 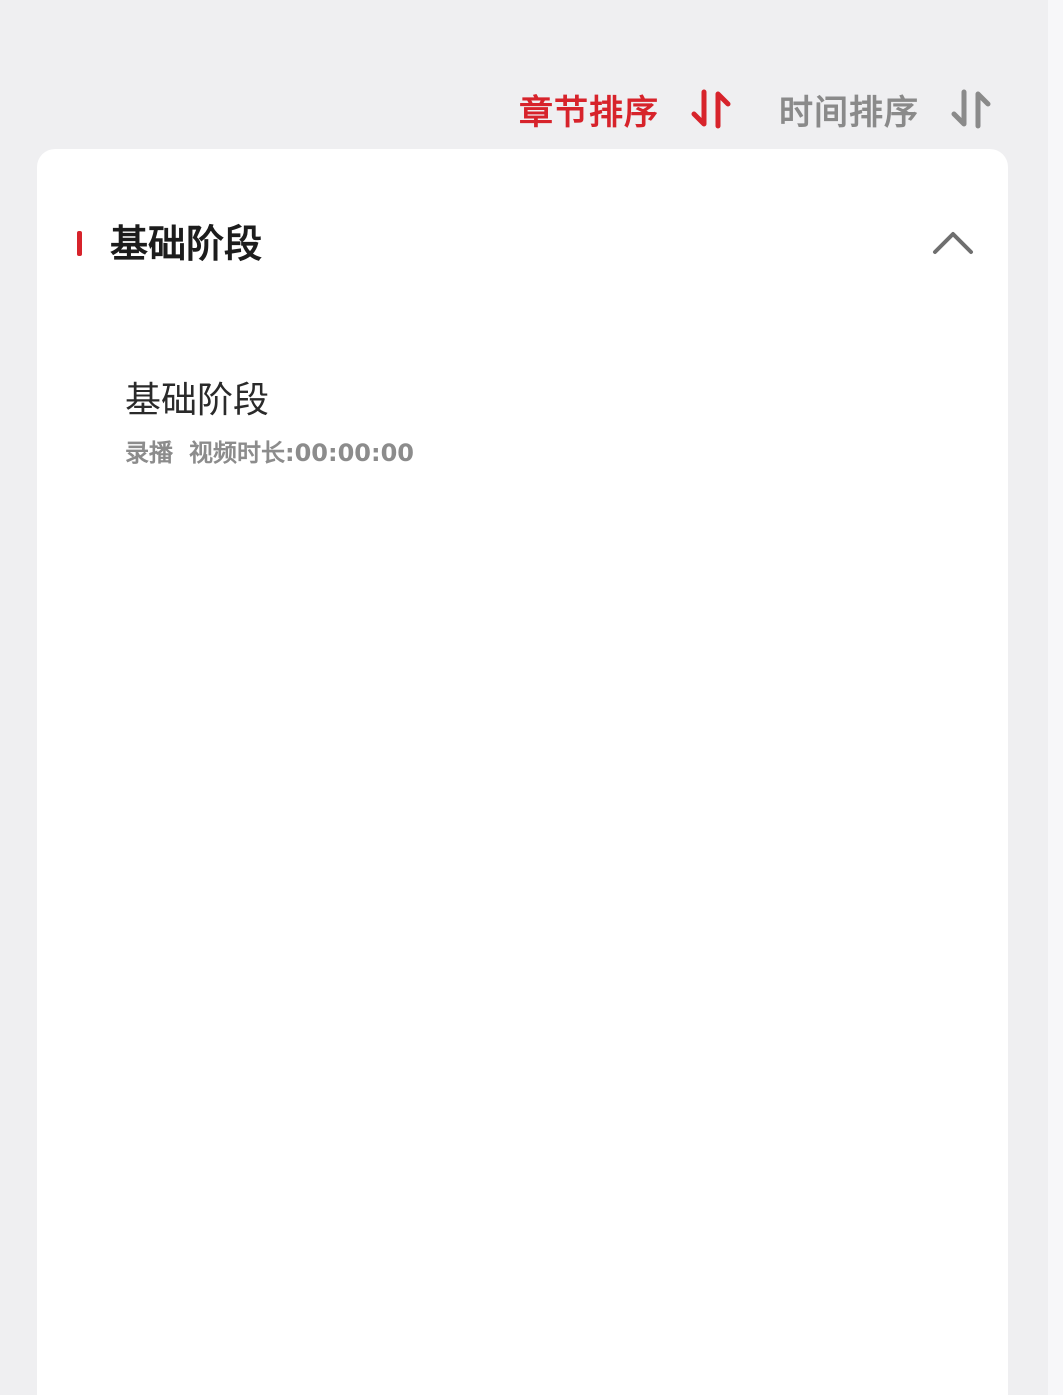 I want to click on chevron-up-icon, so click(x=953, y=242).